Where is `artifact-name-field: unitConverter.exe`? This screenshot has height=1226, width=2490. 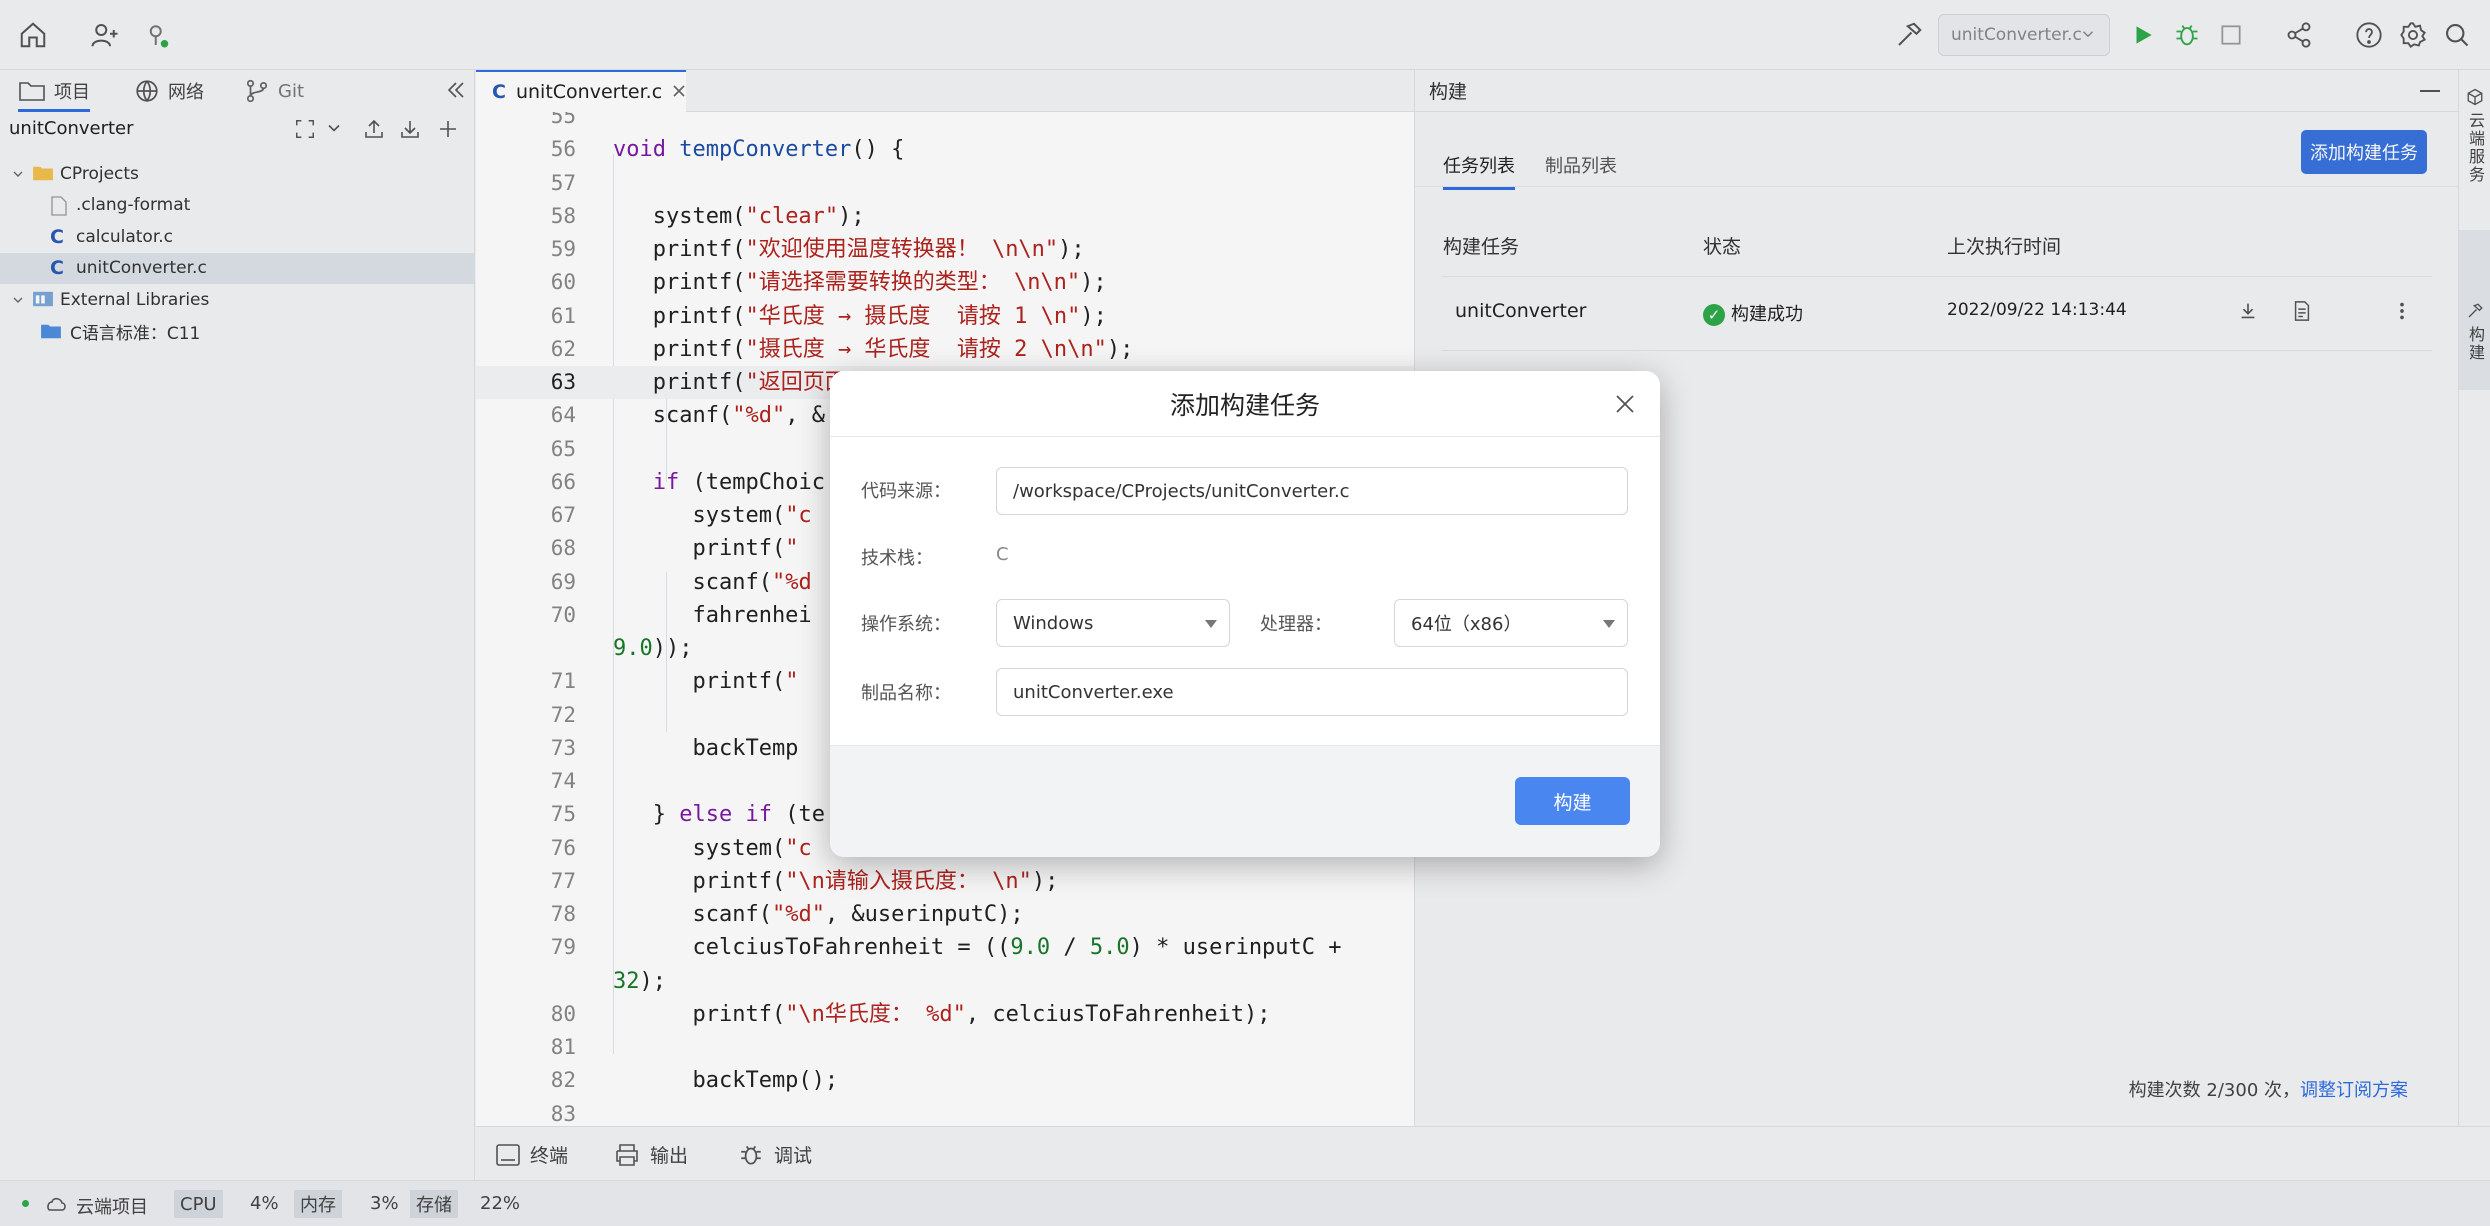 artifact-name-field: unitConverter.exe is located at coordinates (1312, 692).